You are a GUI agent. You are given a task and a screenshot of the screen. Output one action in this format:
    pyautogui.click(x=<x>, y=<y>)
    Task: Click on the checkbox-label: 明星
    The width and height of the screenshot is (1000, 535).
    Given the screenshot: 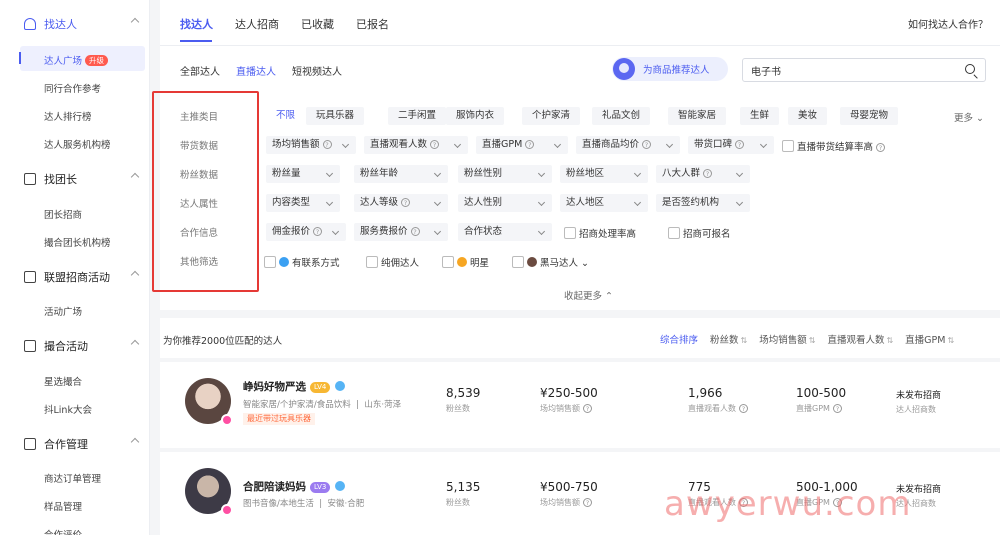 What is the action you would take?
    pyautogui.click(x=480, y=263)
    